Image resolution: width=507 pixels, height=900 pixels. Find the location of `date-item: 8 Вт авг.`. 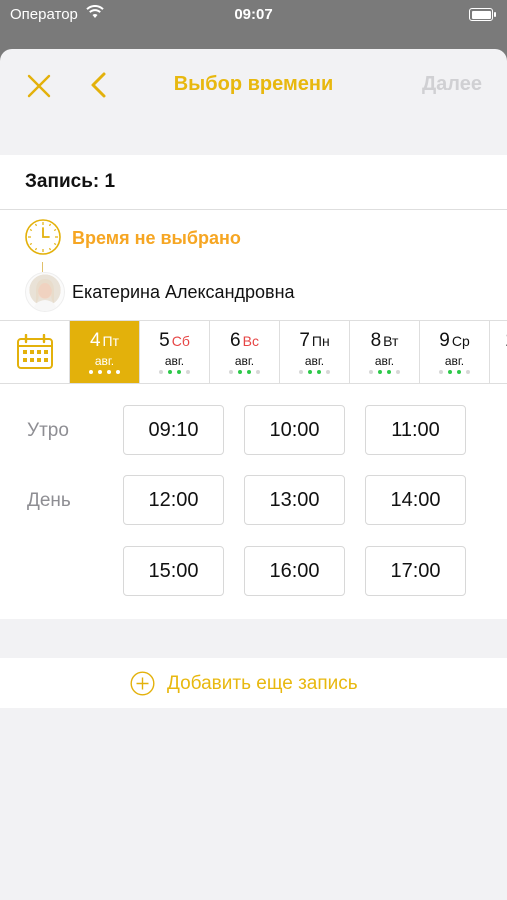

date-item: 8 Вт авг. is located at coordinates (385, 352).